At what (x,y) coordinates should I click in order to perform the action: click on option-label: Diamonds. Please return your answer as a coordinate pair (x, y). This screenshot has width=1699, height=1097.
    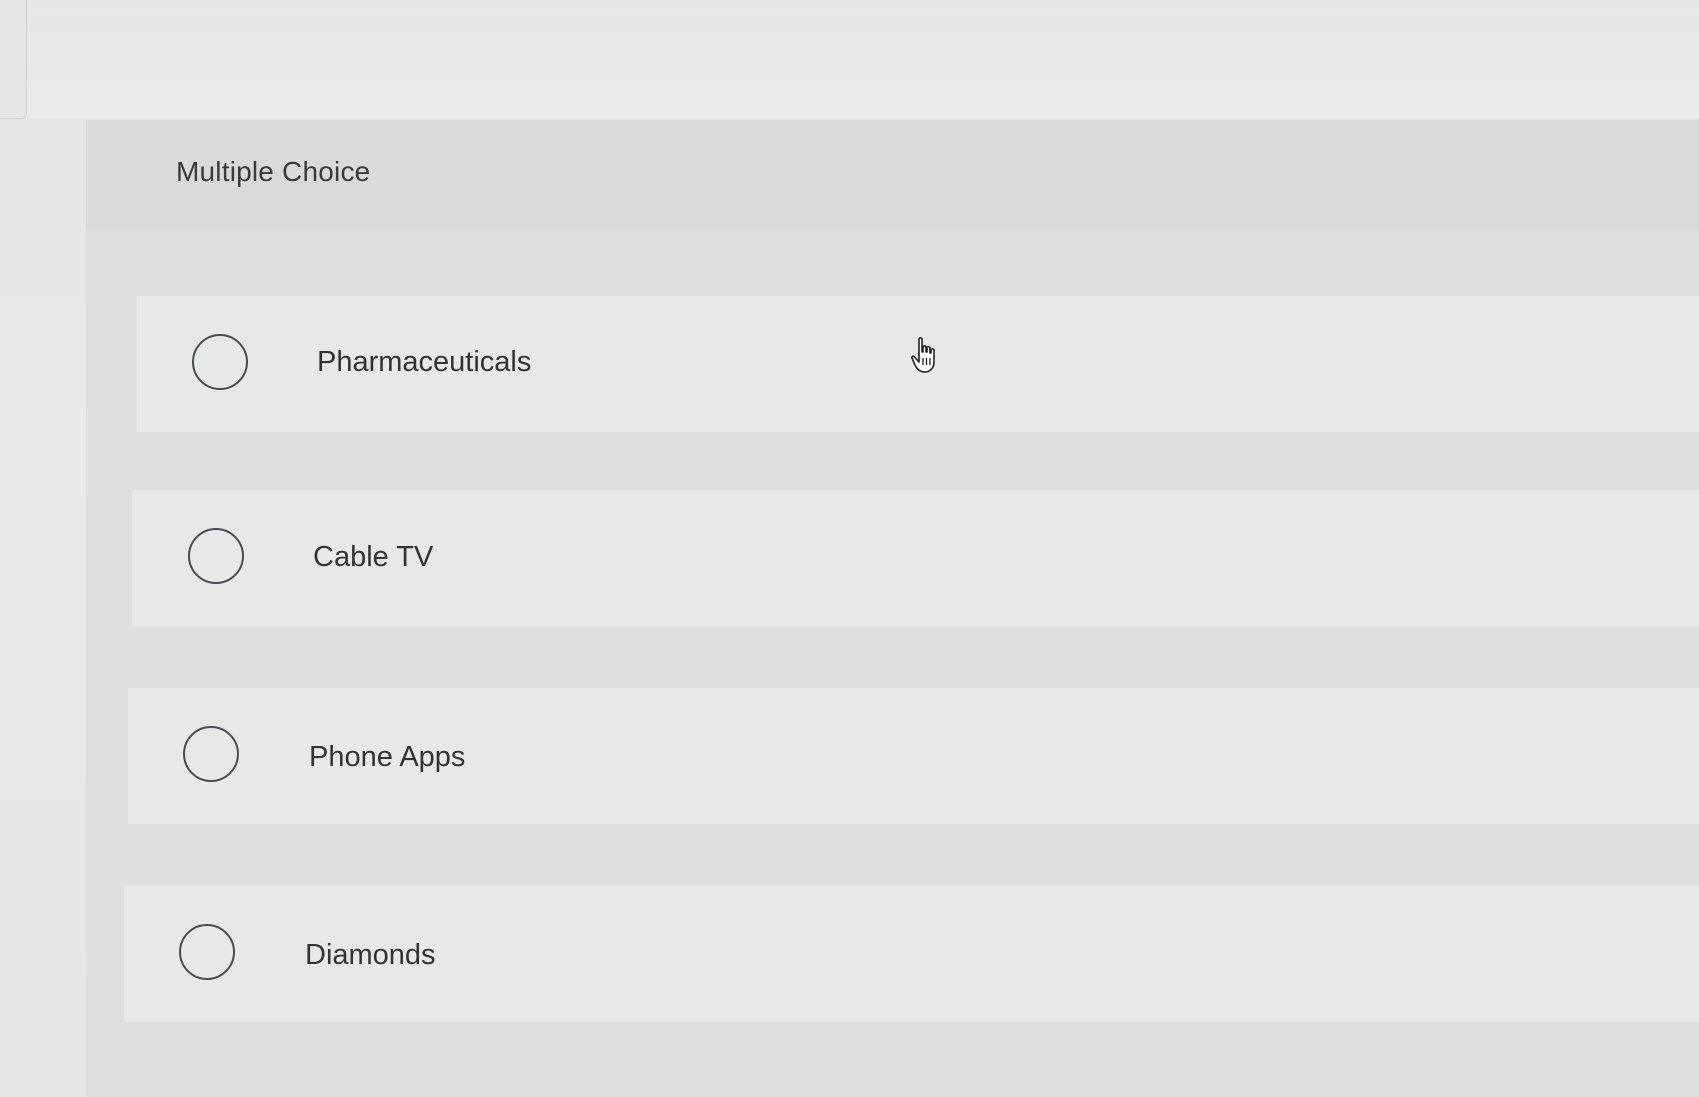
    Looking at the image, I should click on (370, 955).